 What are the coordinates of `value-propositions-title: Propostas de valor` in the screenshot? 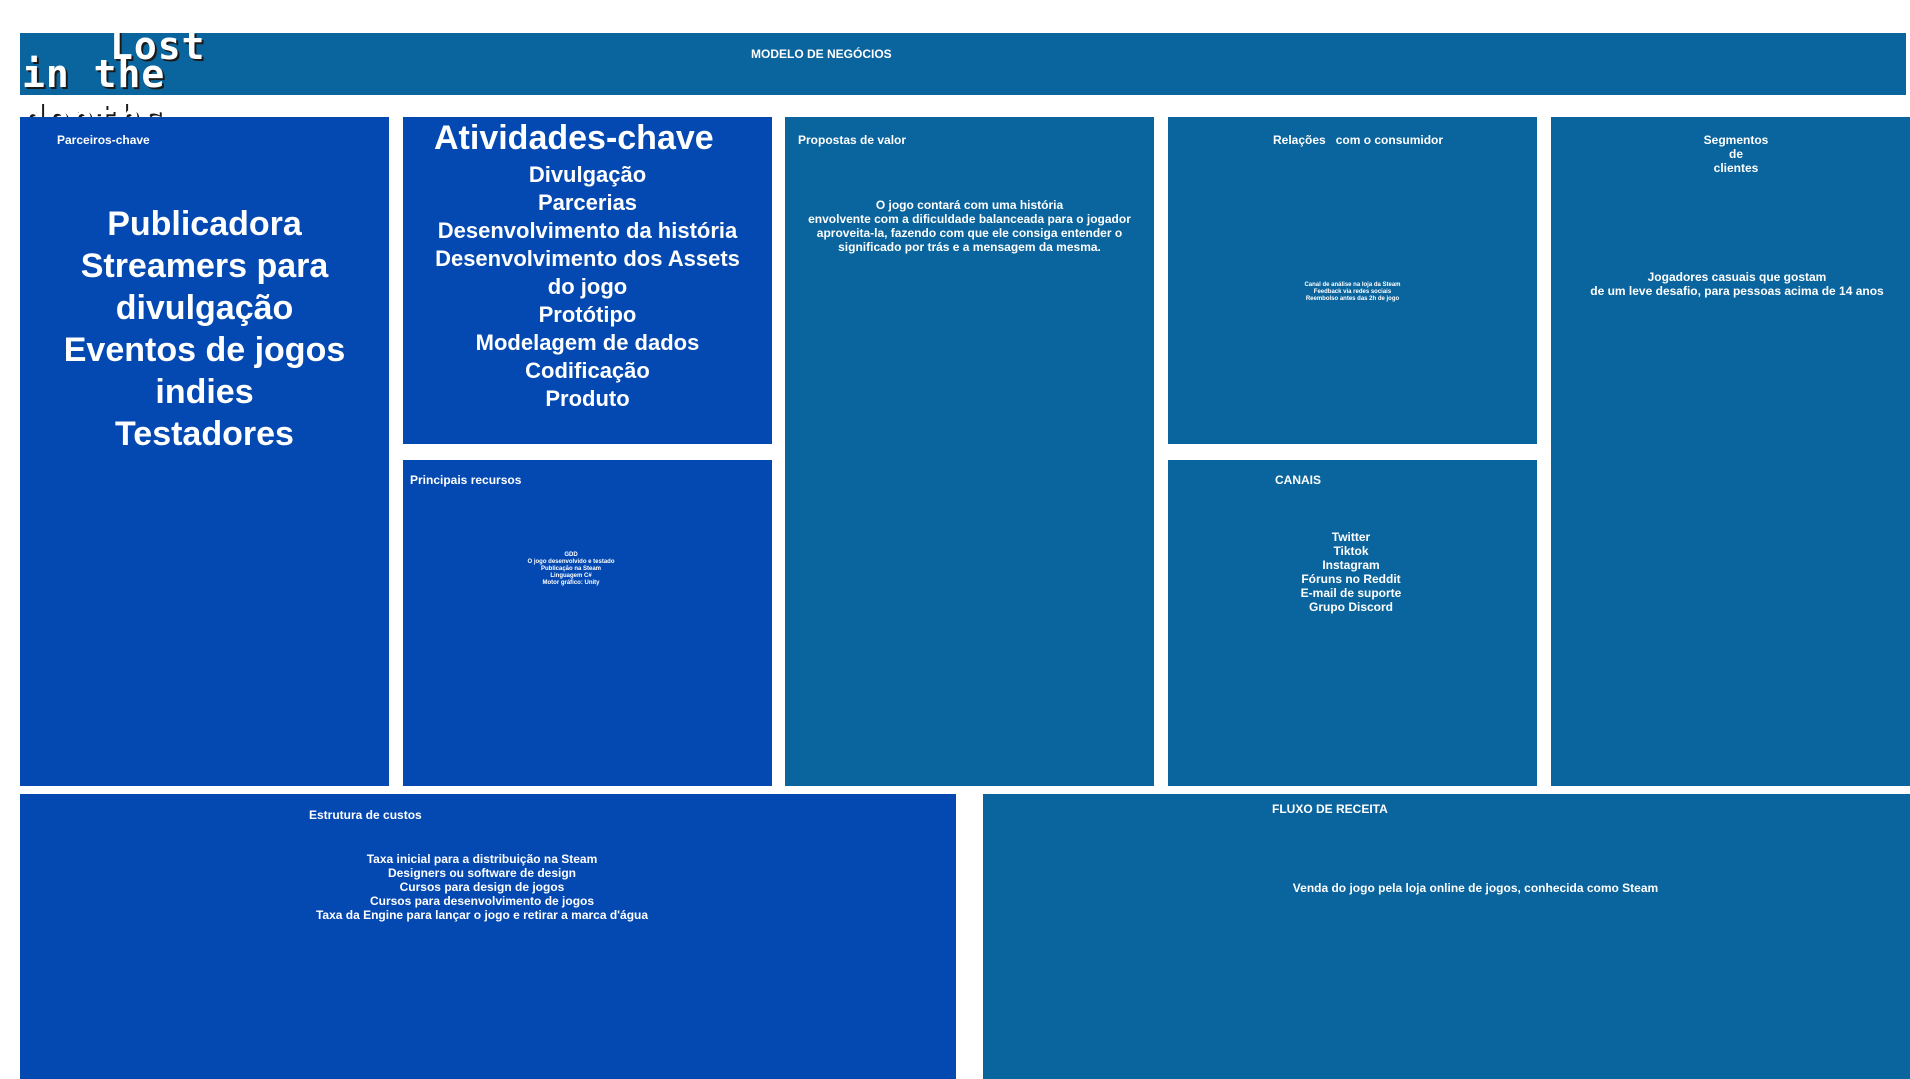 It's located at (852, 140).